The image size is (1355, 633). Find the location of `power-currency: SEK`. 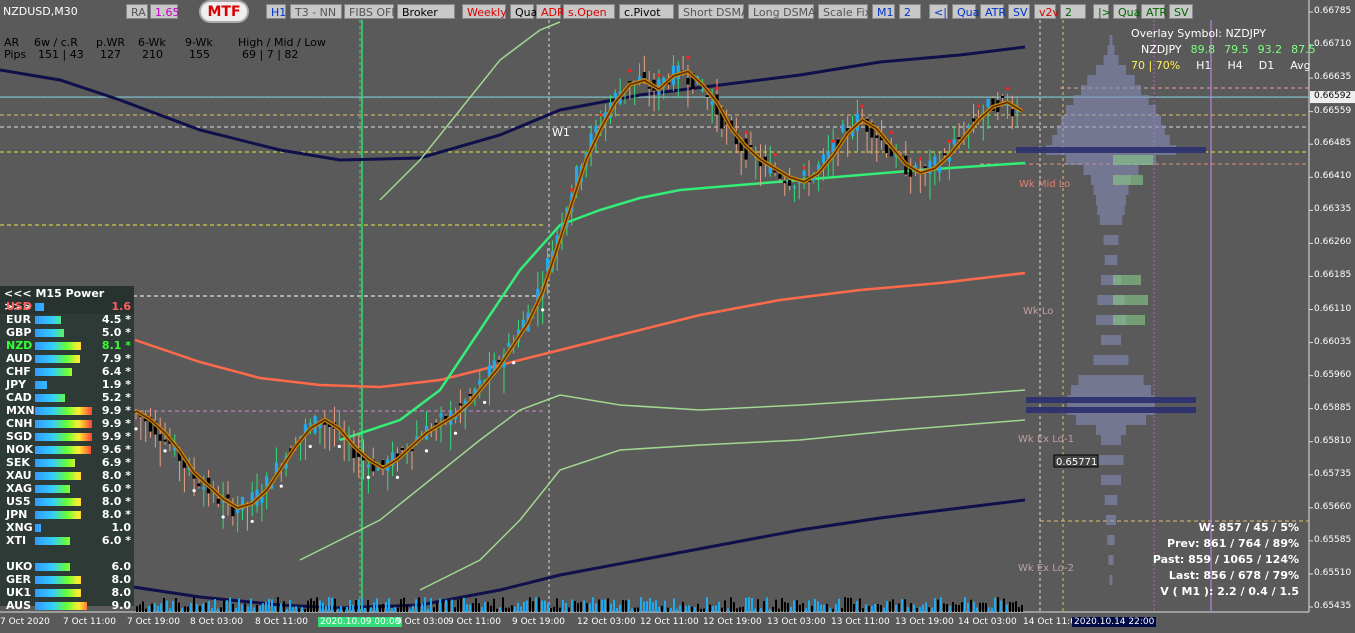

power-currency: SEK is located at coordinates (18, 462).